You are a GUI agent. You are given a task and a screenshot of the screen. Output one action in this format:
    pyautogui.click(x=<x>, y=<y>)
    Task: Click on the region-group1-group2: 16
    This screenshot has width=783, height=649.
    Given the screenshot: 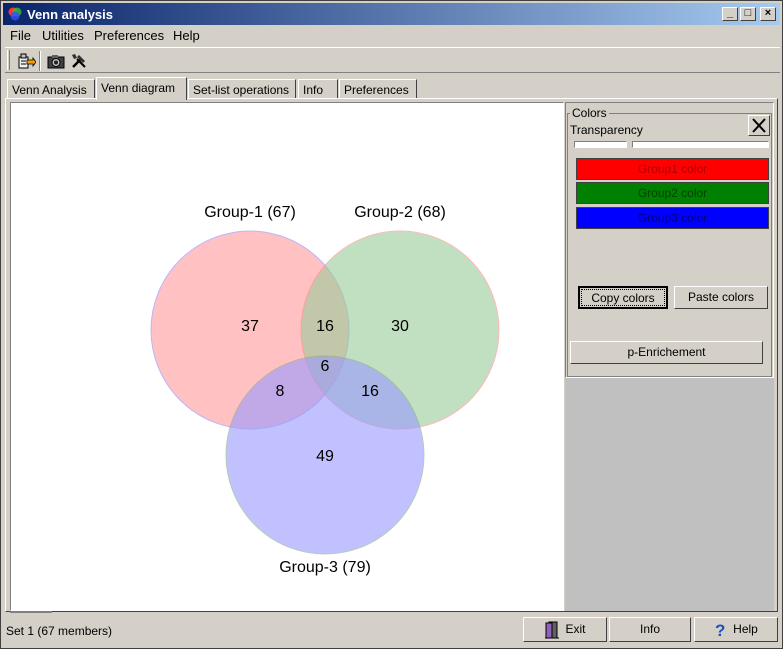 What is the action you would take?
    pyautogui.click(x=325, y=326)
    